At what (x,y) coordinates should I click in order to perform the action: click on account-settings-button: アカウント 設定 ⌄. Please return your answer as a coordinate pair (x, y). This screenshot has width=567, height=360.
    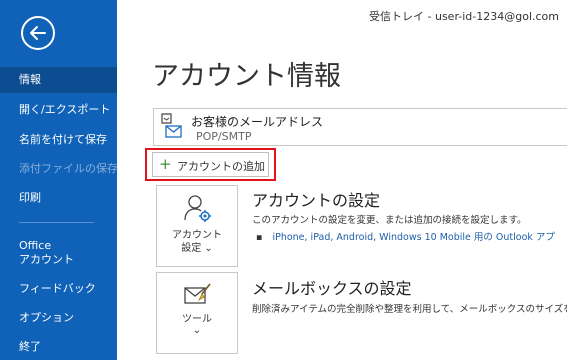
    Looking at the image, I should click on (197, 226).